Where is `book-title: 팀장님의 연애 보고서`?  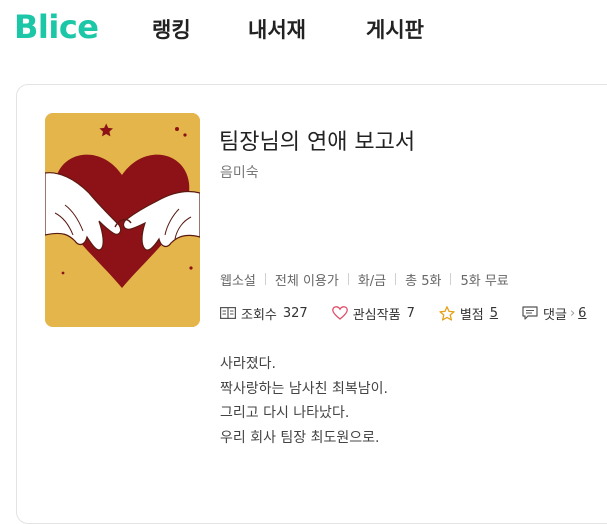
book-title: 팀장님의 연애 보고서 is located at coordinates (317, 142).